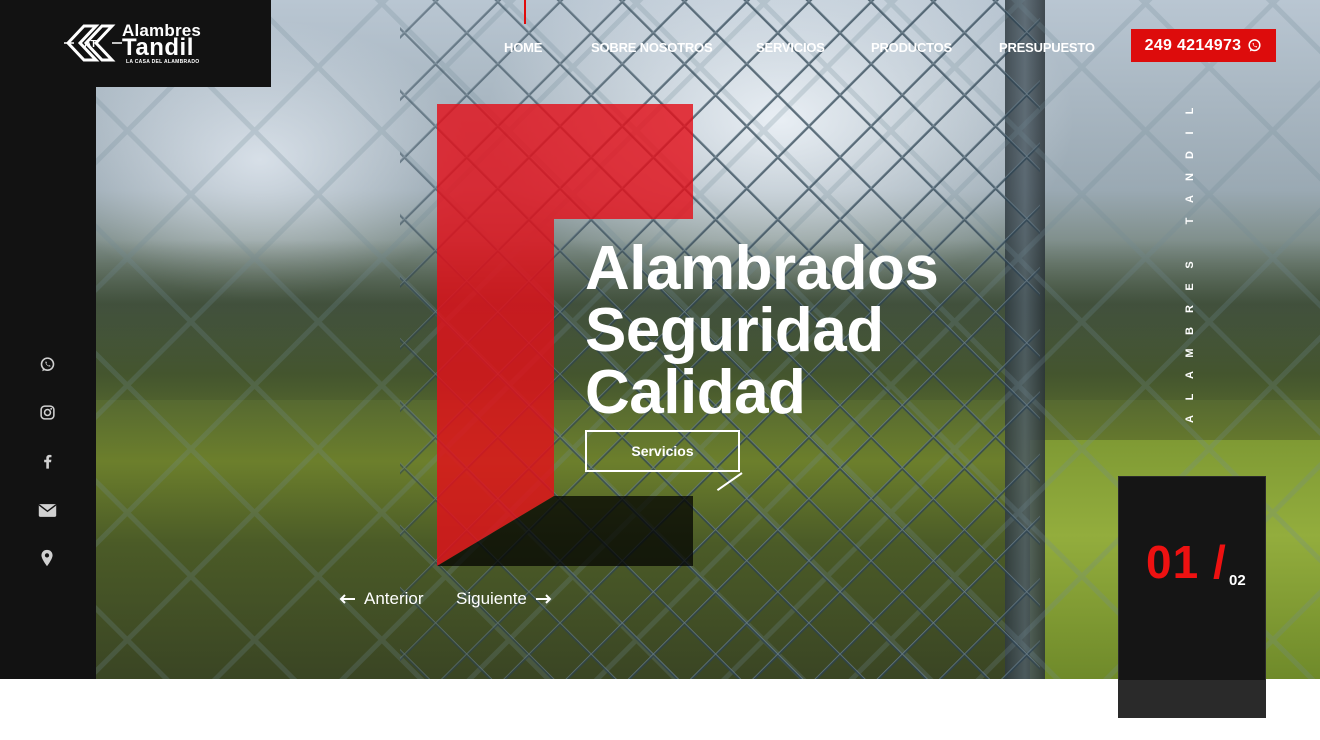  What do you see at coordinates (1047, 49) in the screenshot?
I see `nav-item-presupuesto: PRESUPUESTO` at bounding box center [1047, 49].